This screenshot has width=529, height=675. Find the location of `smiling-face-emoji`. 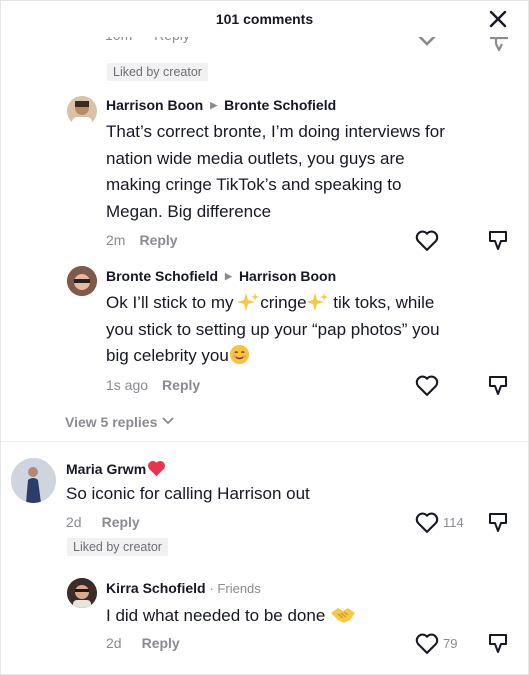

smiling-face-emoji is located at coordinates (239, 354).